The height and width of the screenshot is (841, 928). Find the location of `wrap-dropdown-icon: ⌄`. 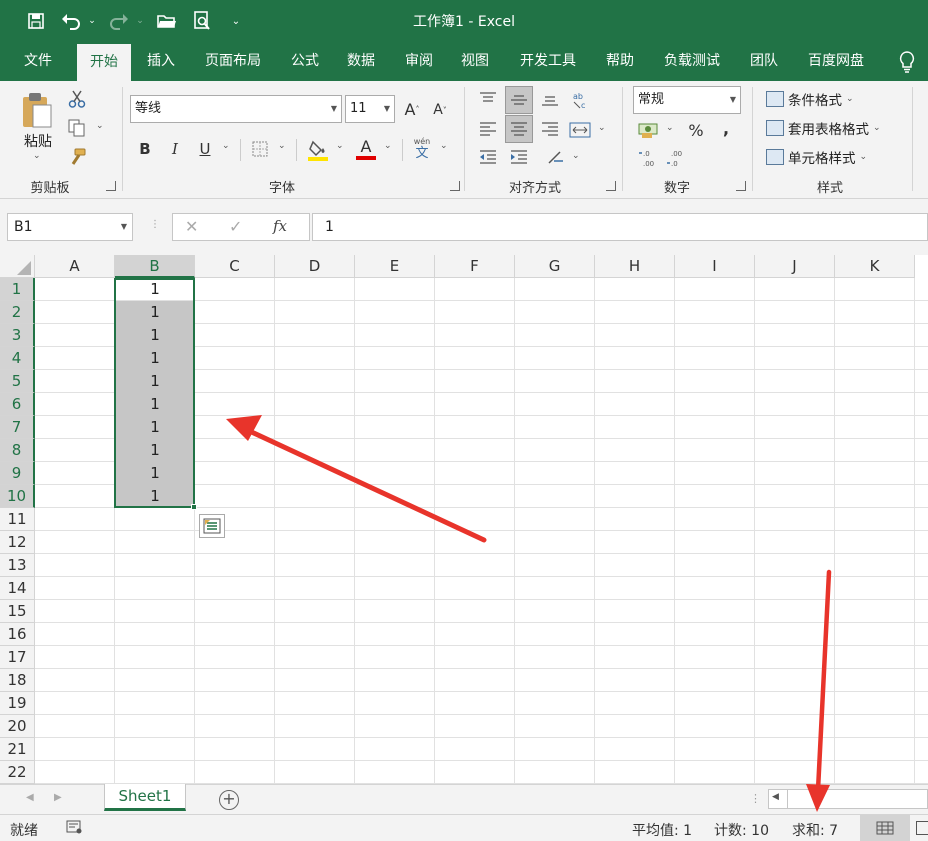

wrap-dropdown-icon: ⌄ is located at coordinates (576, 156).